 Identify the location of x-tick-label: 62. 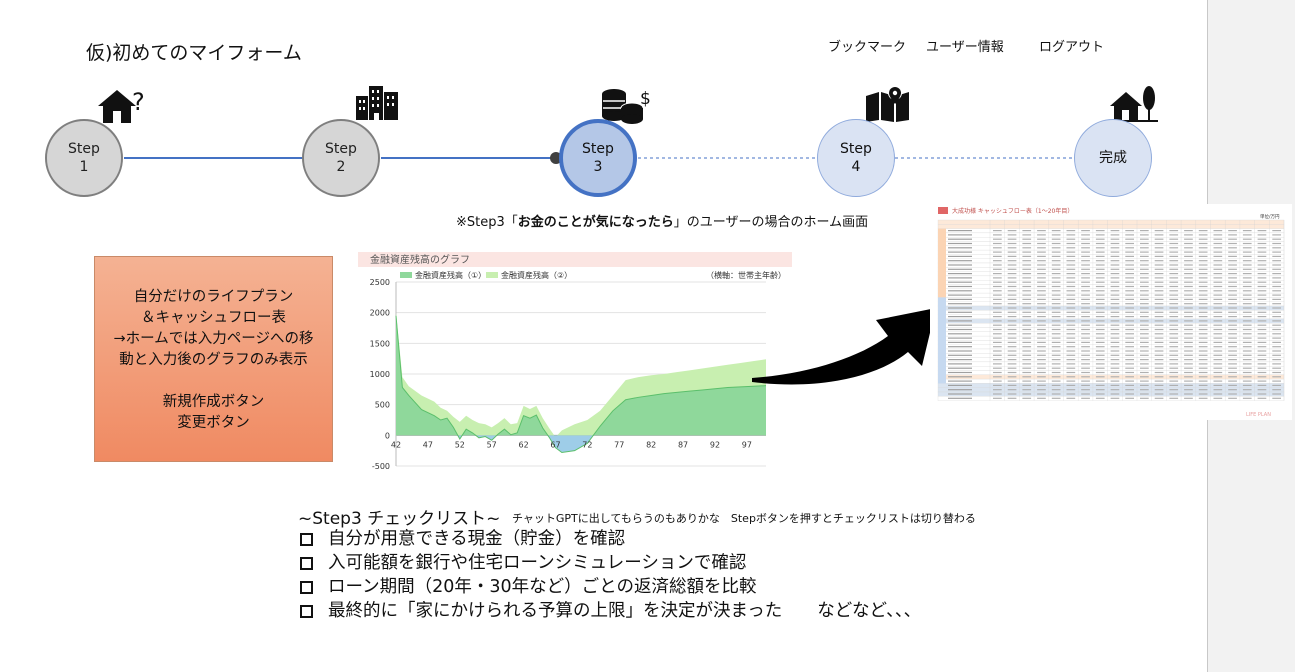
(523, 444).